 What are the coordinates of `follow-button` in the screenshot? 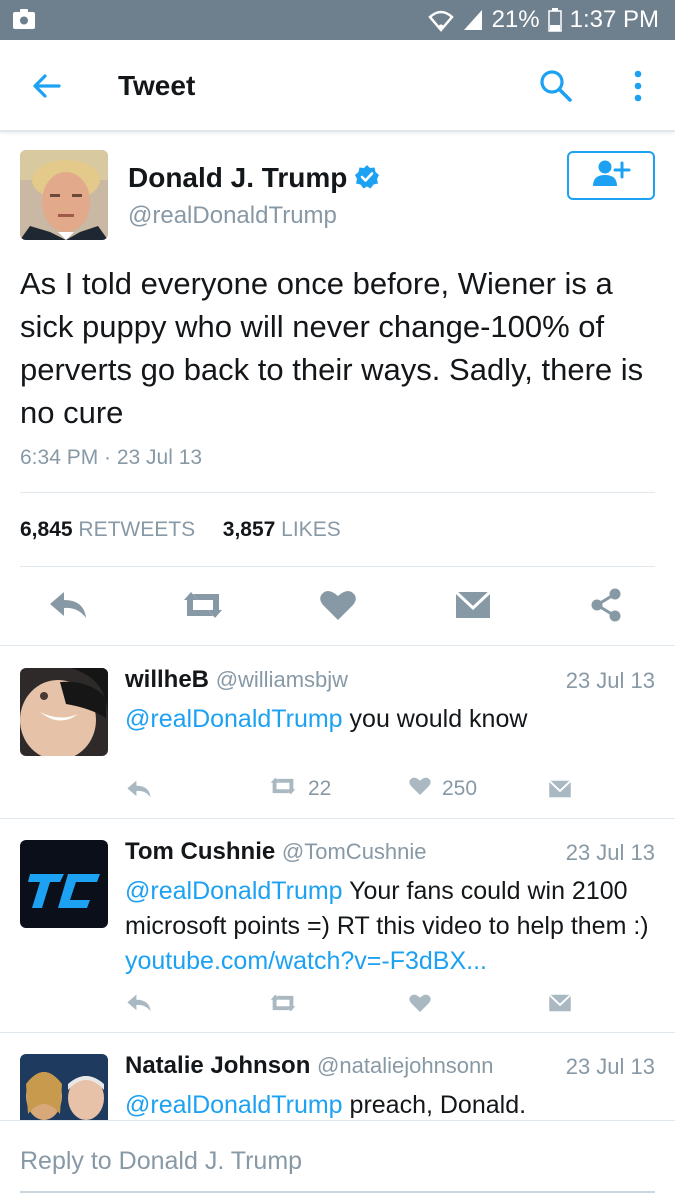 It's located at (611, 175).